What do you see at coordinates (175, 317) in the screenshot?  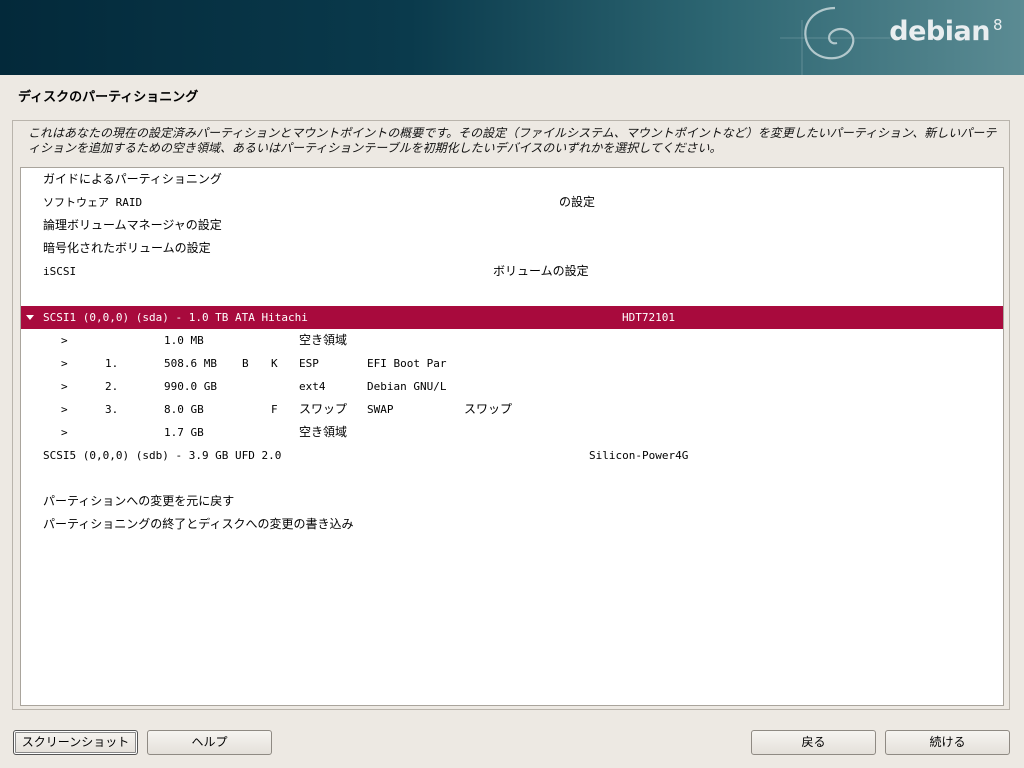 I see `disk-label: SCSI1 (0,0,0) (sda) - 1.0 TB ATA Hitachi` at bounding box center [175, 317].